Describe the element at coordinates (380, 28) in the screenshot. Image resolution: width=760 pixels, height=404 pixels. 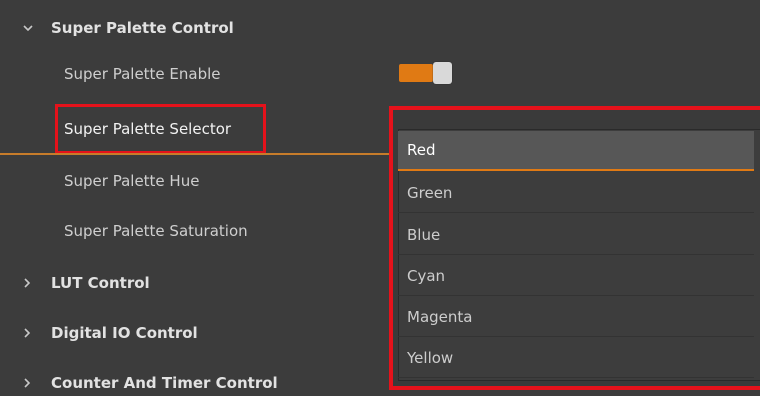
I see `group-super-palette-control: Super Palette Control` at that location.